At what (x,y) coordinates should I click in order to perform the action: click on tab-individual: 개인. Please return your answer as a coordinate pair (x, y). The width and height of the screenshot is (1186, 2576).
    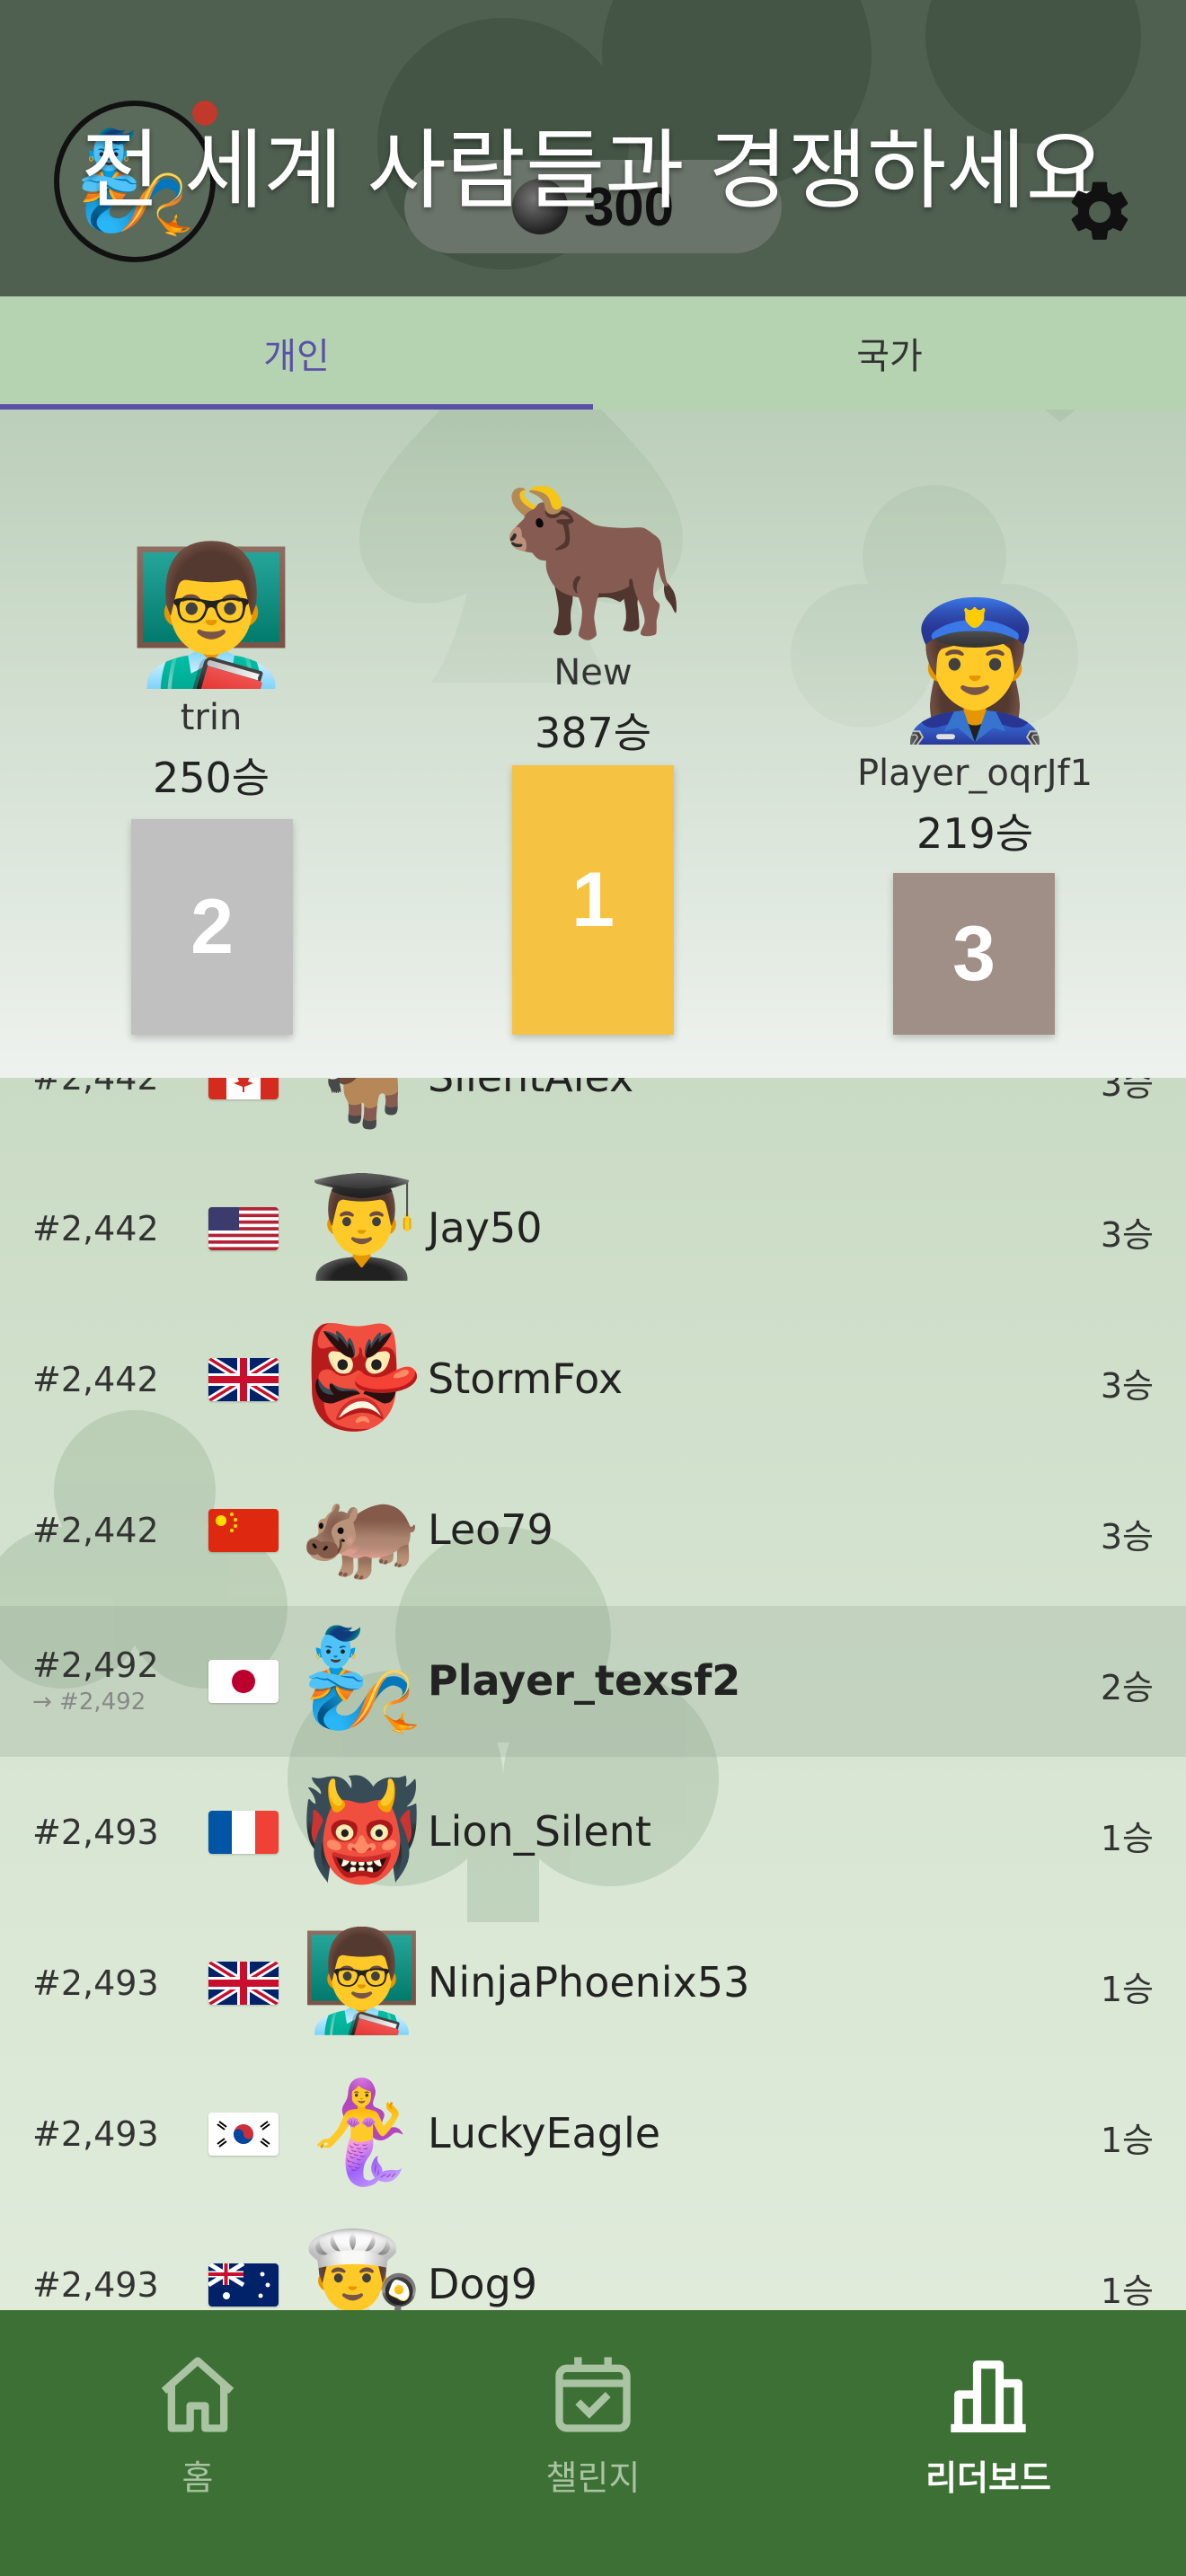
    Looking at the image, I should click on (296, 353).